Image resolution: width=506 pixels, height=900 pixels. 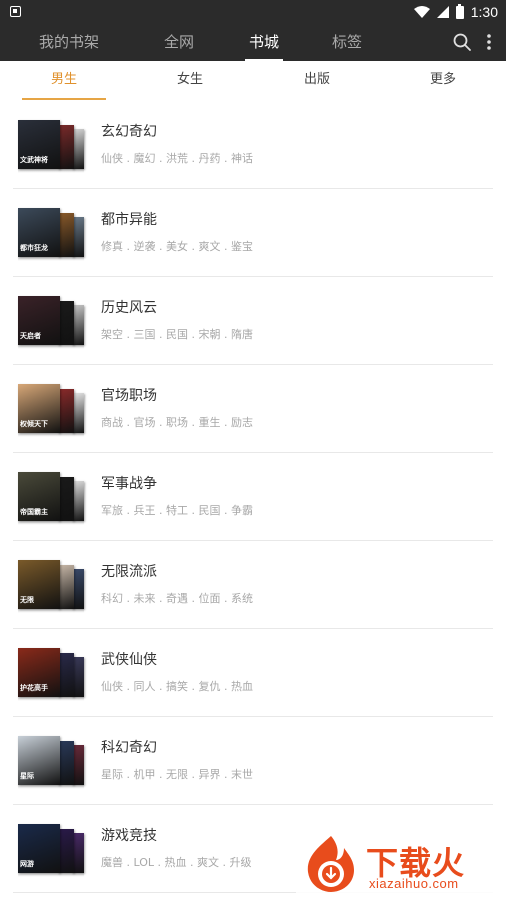 I want to click on tab-tags: 标签, so click(x=347, y=42).